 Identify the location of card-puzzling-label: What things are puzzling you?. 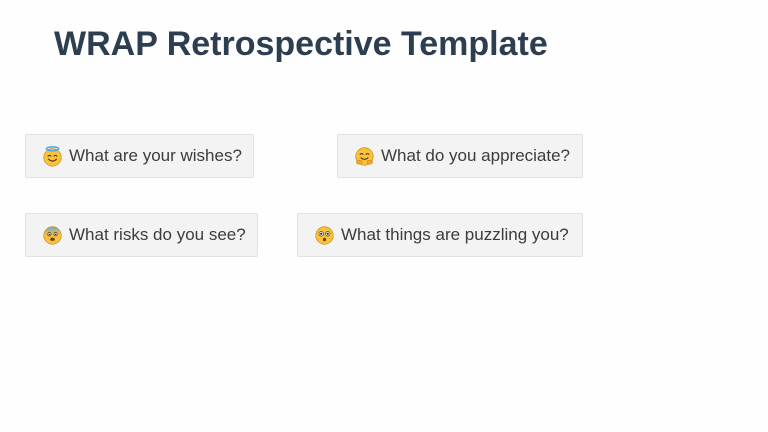
(455, 234).